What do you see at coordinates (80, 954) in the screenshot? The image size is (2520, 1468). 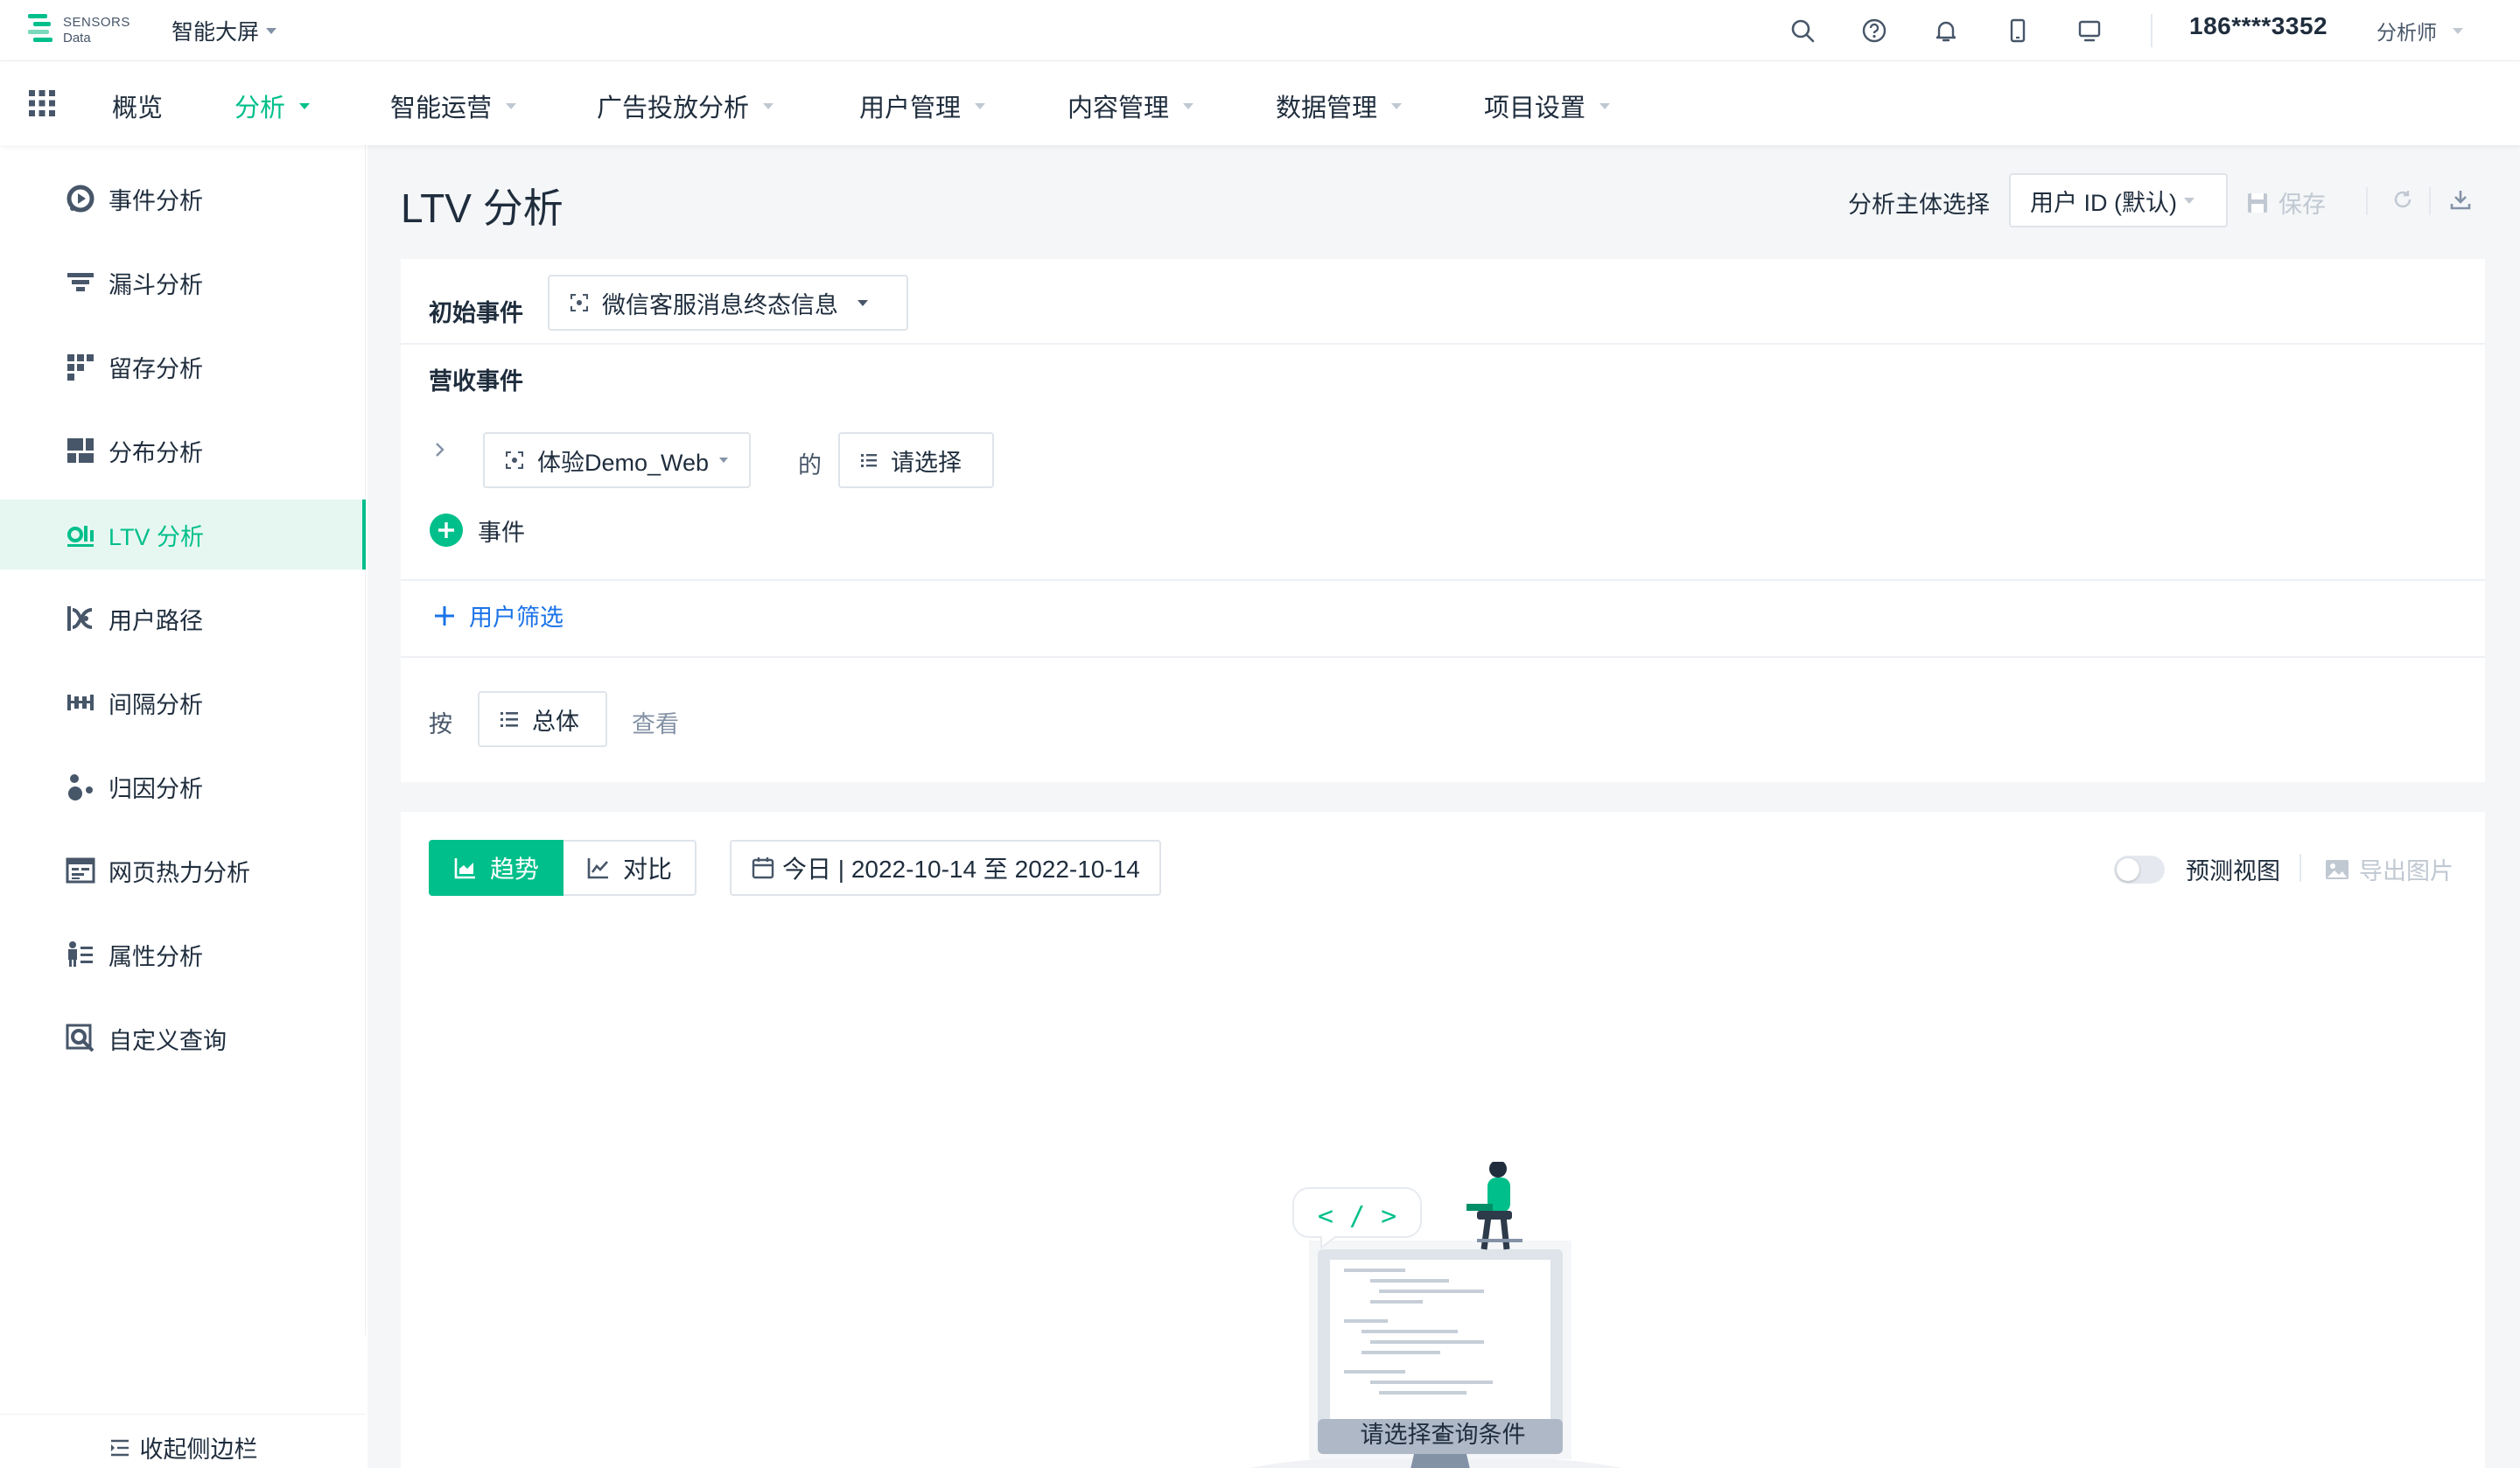 I see `attribute-icon` at bounding box center [80, 954].